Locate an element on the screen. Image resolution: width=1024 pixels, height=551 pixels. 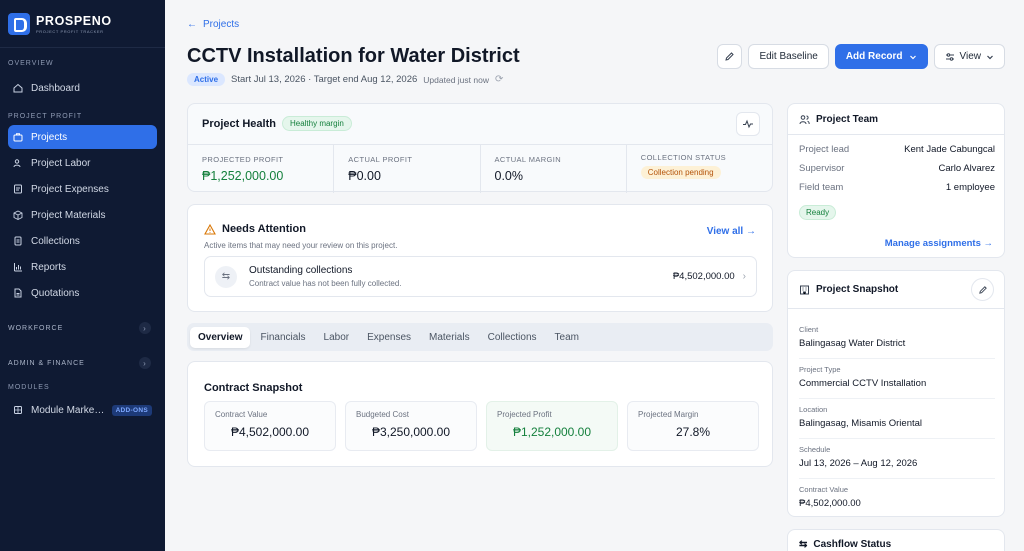
tab-expenses: Expenses is located at coordinates (389, 337).